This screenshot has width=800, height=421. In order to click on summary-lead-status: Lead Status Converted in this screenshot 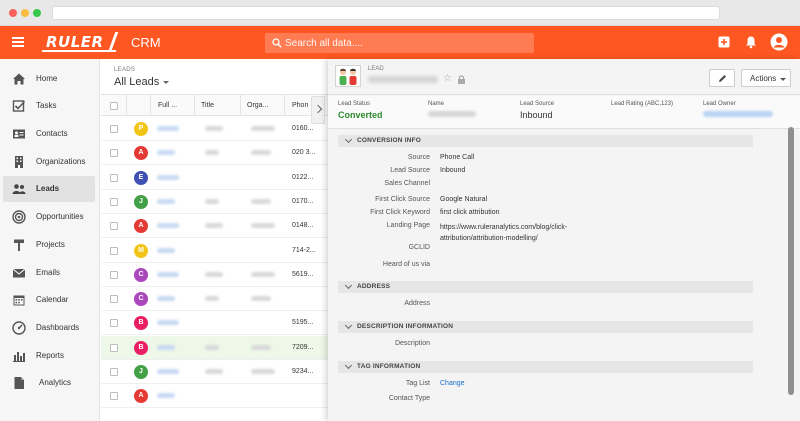, I will do `click(360, 110)`.